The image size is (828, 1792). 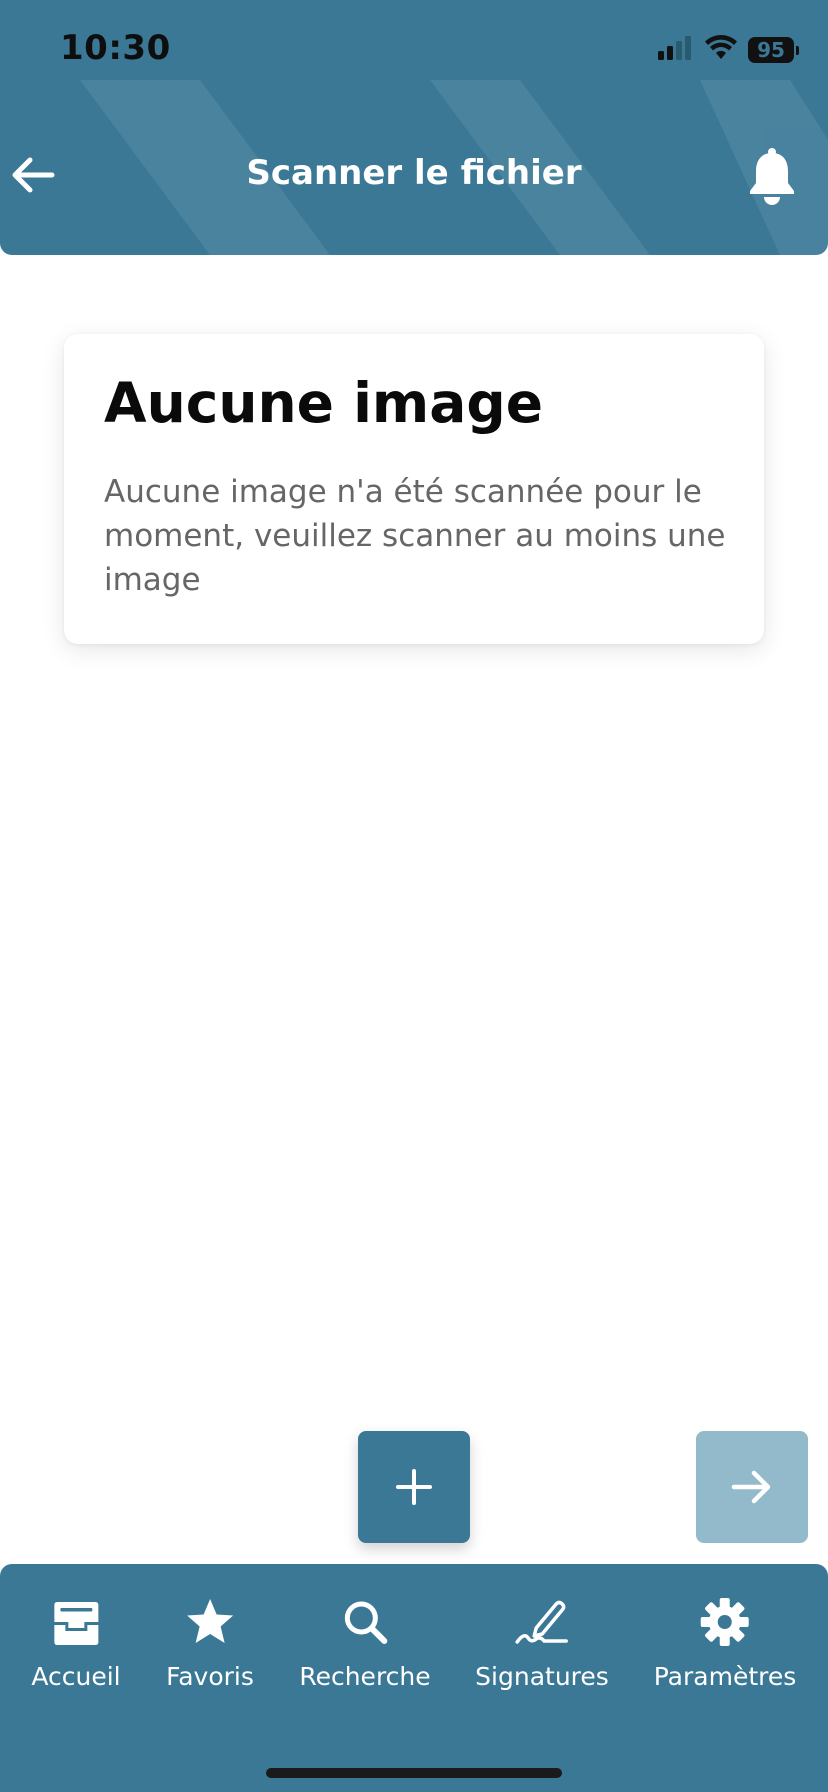 I want to click on page-title: Scanner le fichier, so click(x=414, y=173).